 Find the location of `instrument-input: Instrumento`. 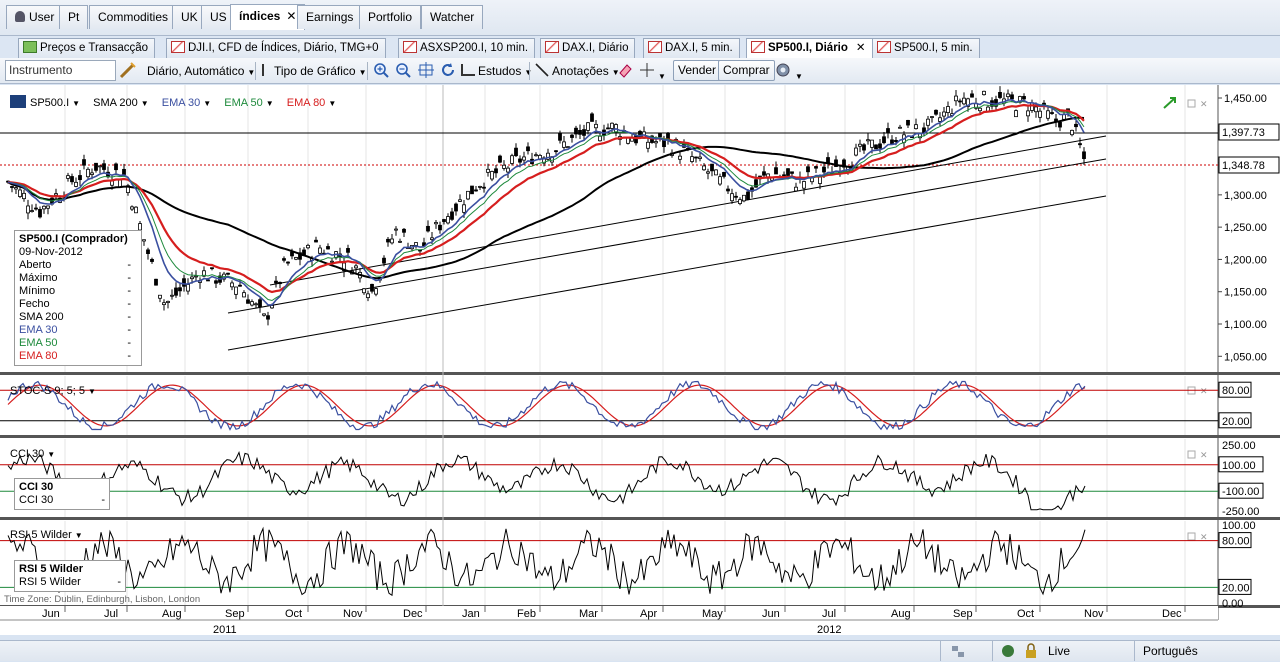

instrument-input: Instrumento is located at coordinates (60, 70).